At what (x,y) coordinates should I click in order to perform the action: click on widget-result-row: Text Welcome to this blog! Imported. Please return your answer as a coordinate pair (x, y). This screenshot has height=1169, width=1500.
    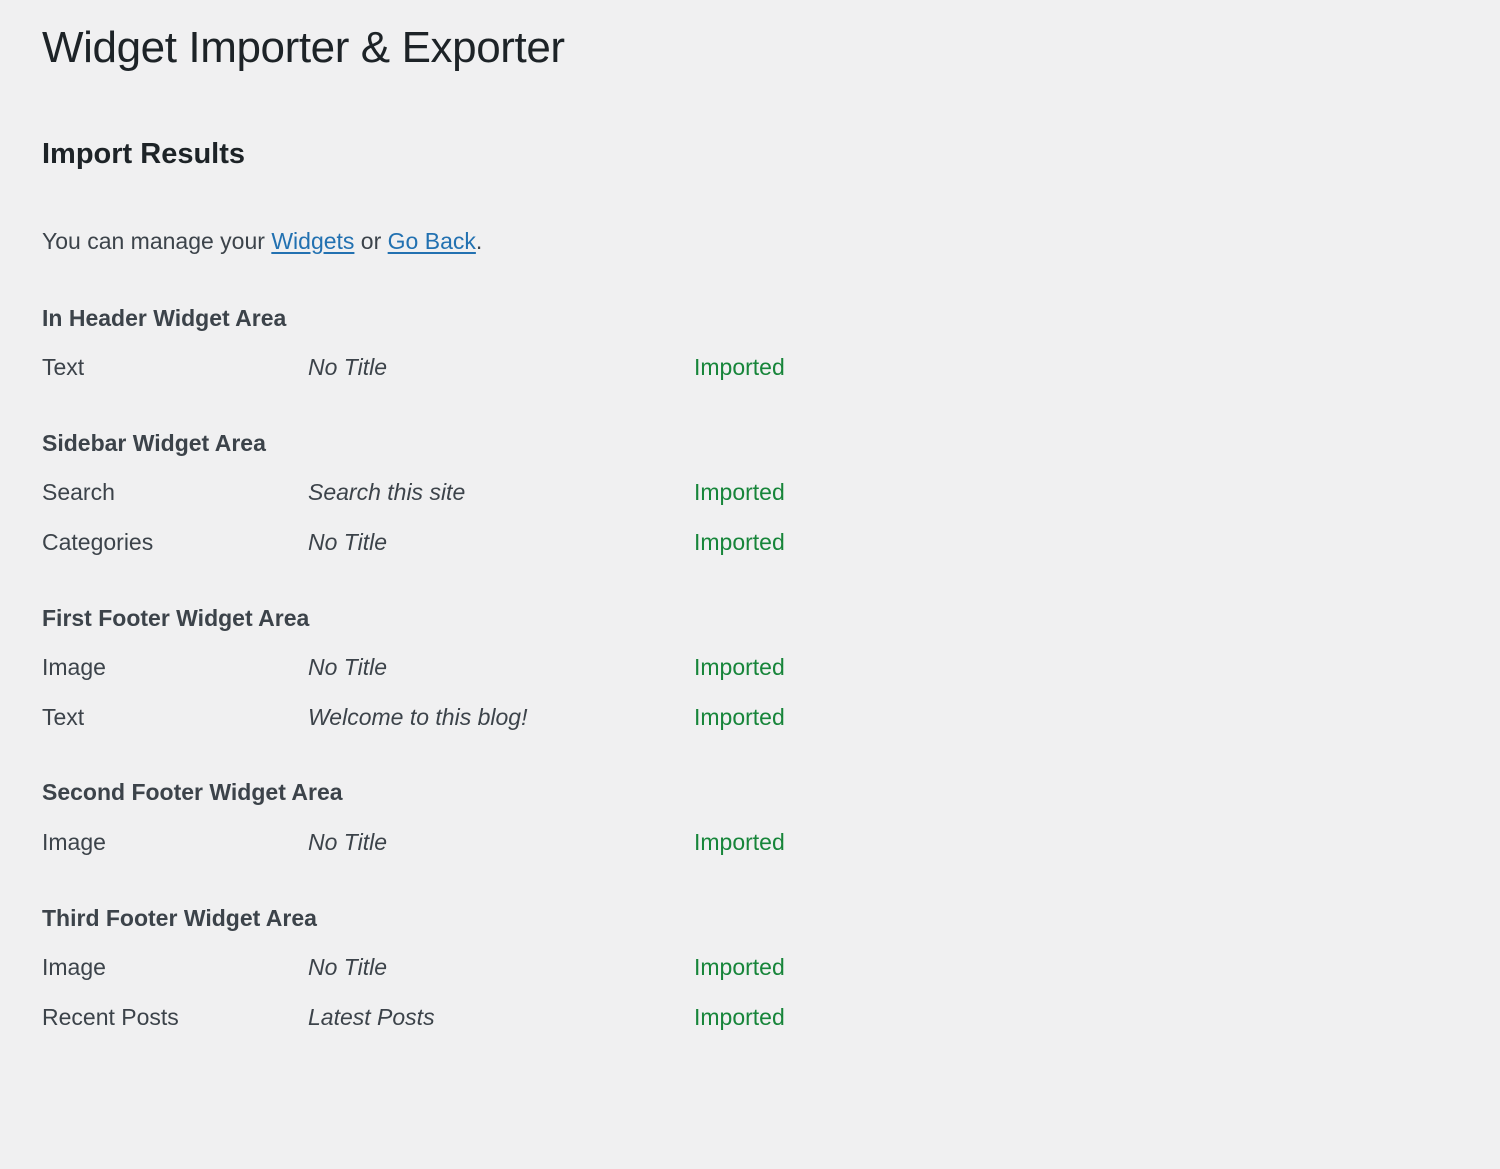
    Looking at the image, I should click on (771, 718).